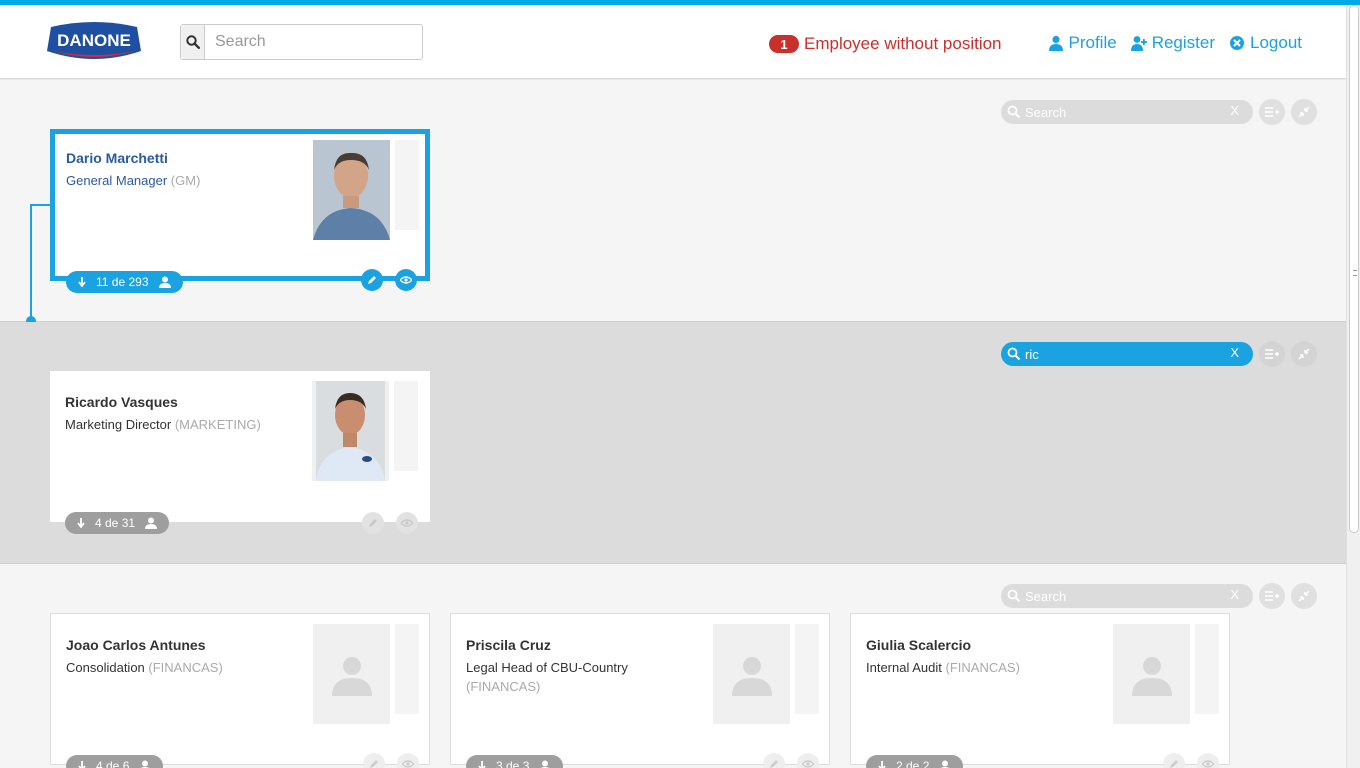 This screenshot has width=1360, height=768. I want to click on subordinates-count-text: 4 de 6, so click(113, 763).